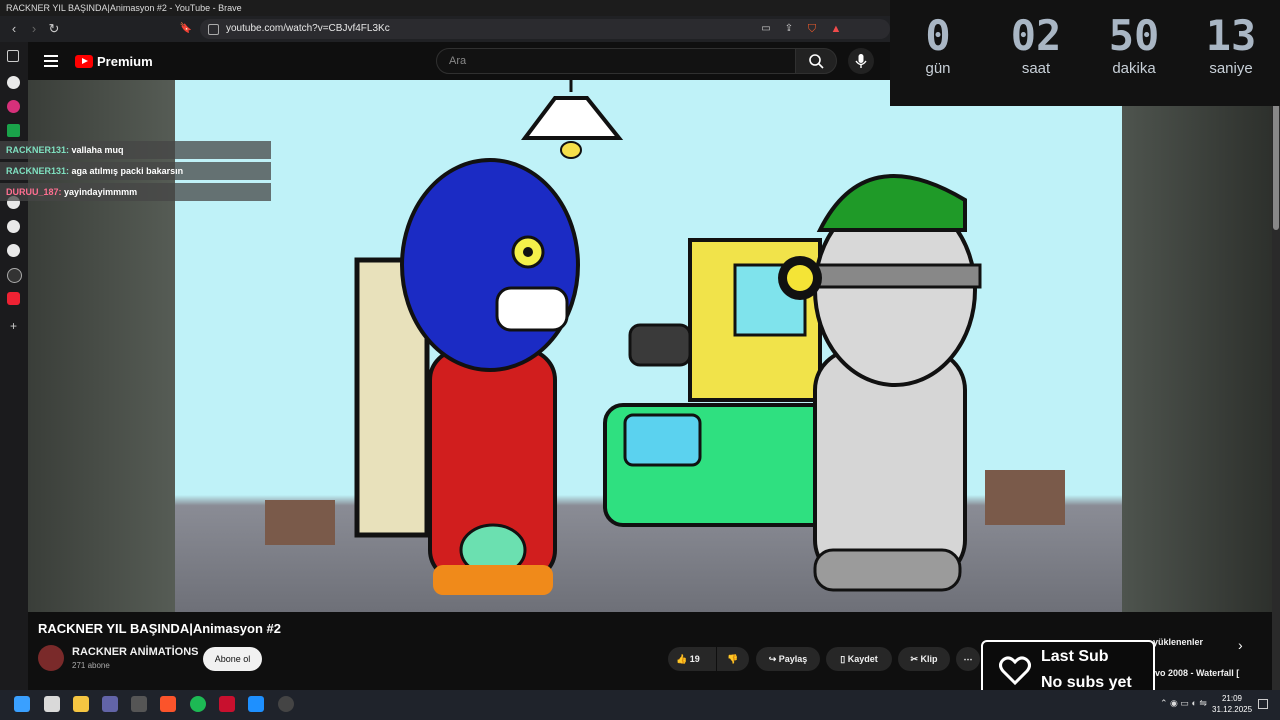  I want to click on youtube-icon, so click(13, 298).